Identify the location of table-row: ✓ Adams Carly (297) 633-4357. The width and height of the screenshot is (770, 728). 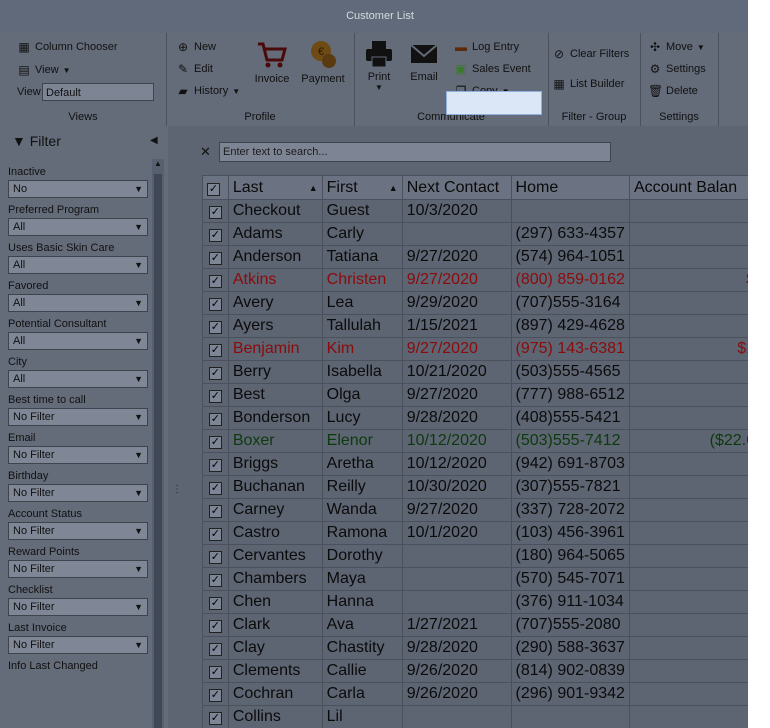
(481, 234).